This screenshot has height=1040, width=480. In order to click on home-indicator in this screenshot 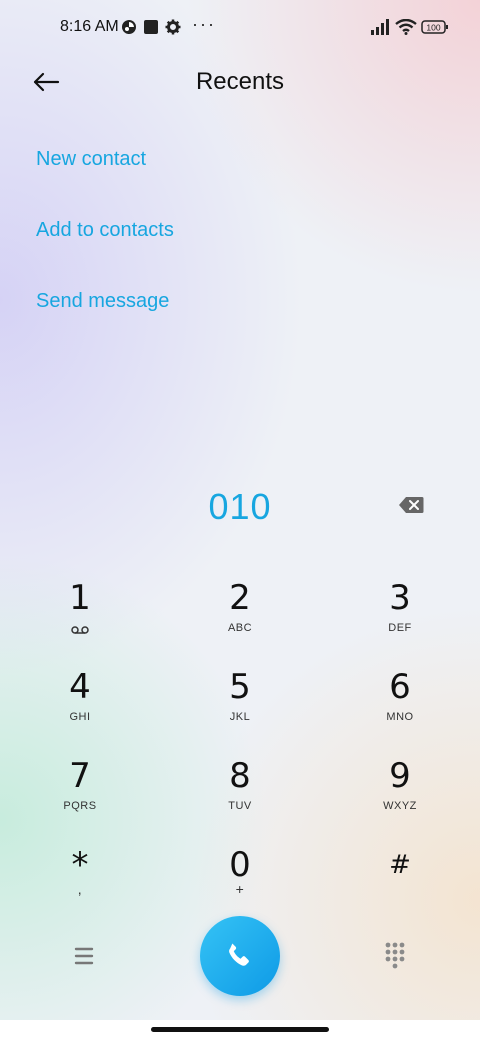, I will do `click(240, 1029)`.